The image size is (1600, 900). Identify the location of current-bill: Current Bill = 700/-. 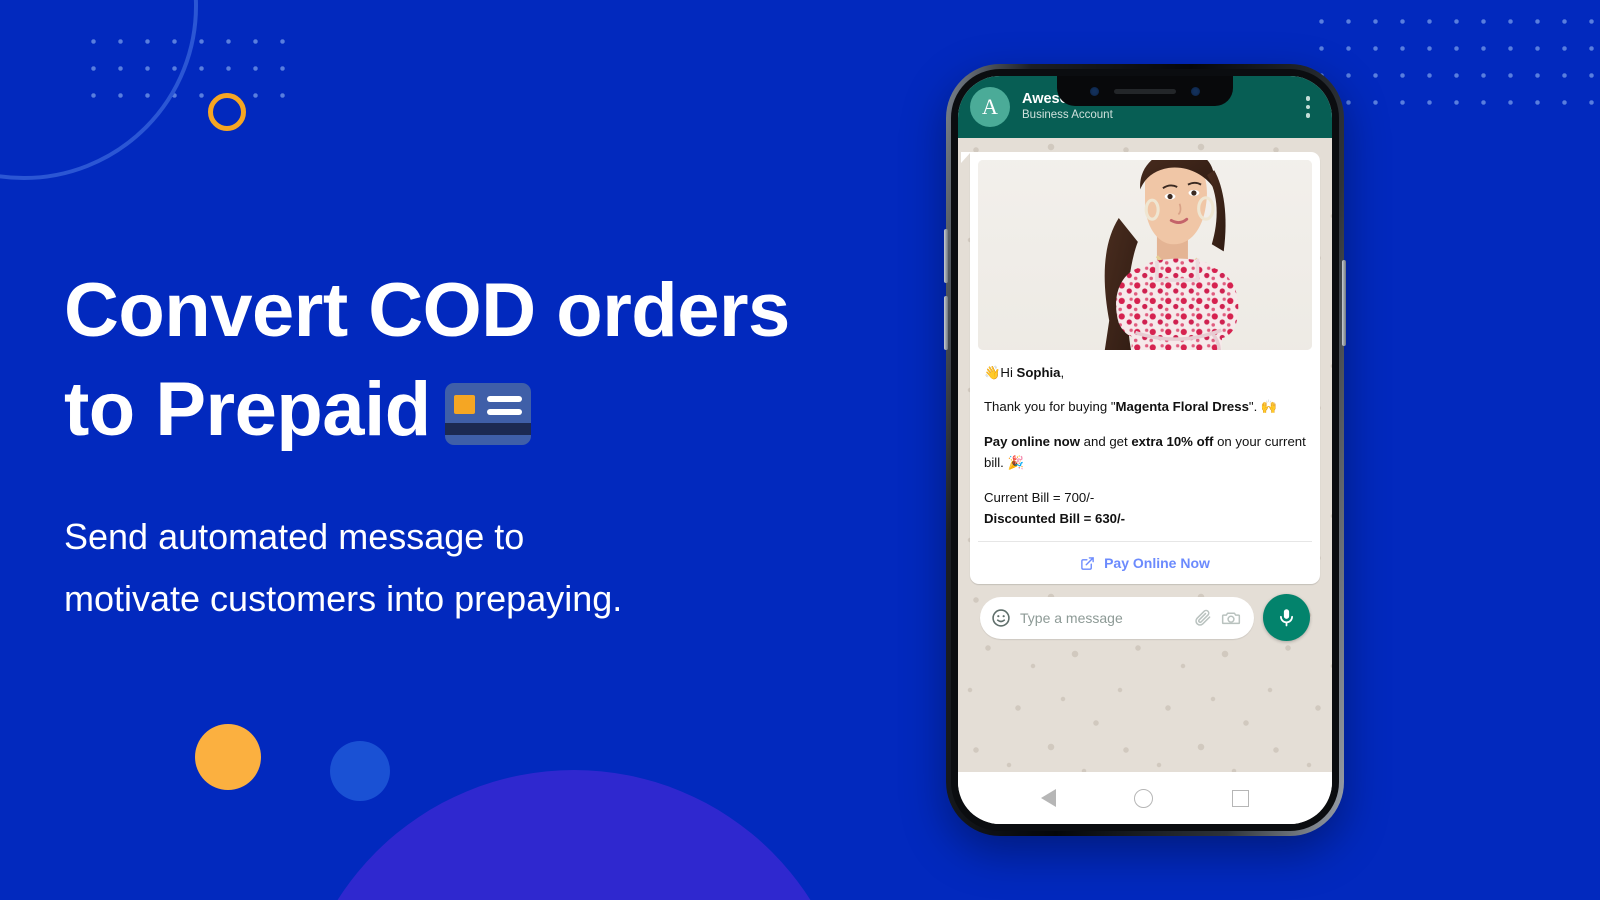
(1039, 497).